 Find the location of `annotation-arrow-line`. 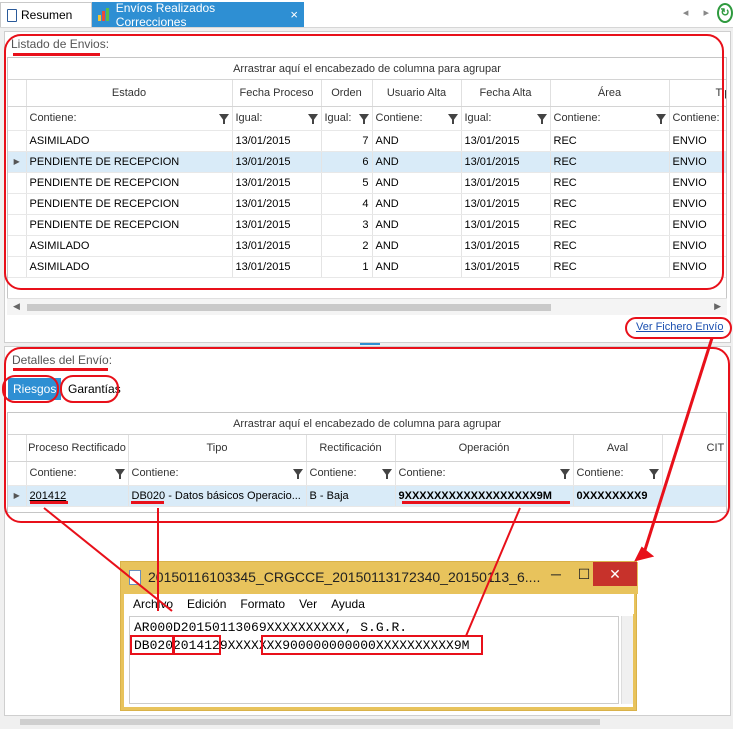

annotation-arrow-line is located at coordinates (678, 445).